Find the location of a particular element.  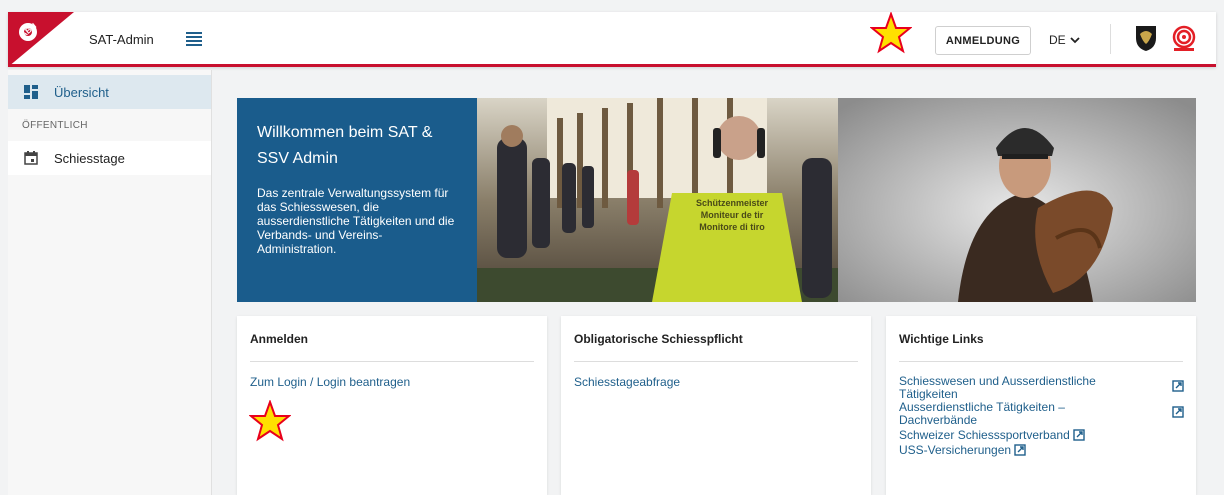

app-name: SAT-Admin is located at coordinates (121, 39).